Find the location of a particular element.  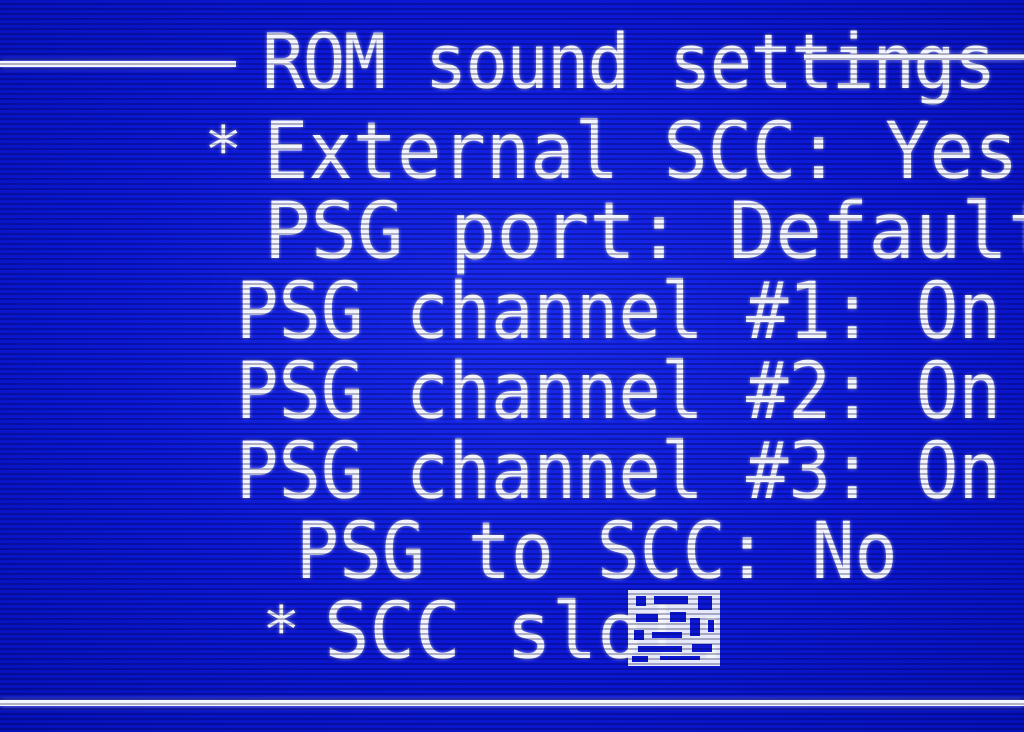

scc-slot-glyph-icon is located at coordinates (674, 628).